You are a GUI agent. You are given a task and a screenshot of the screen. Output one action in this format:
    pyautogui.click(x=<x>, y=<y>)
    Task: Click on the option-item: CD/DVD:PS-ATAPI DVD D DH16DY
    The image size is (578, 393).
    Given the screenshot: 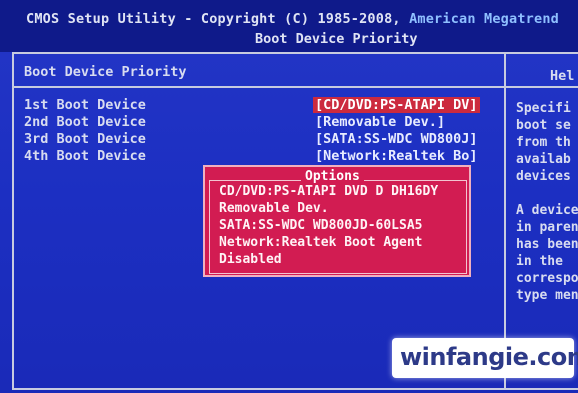 What is the action you would take?
    pyautogui.click(x=328, y=191)
    